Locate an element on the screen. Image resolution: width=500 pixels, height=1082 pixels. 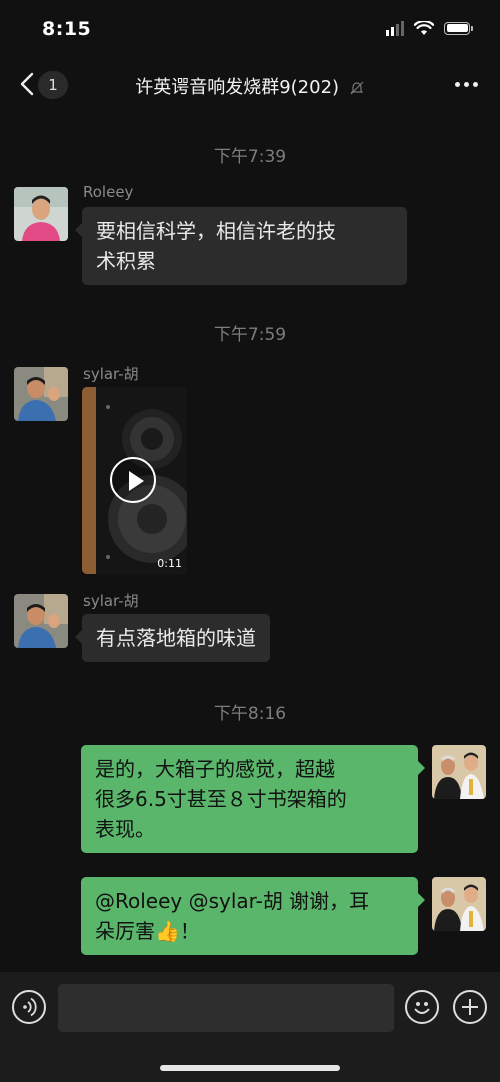
message-input-bar is located at coordinates (250, 1027).